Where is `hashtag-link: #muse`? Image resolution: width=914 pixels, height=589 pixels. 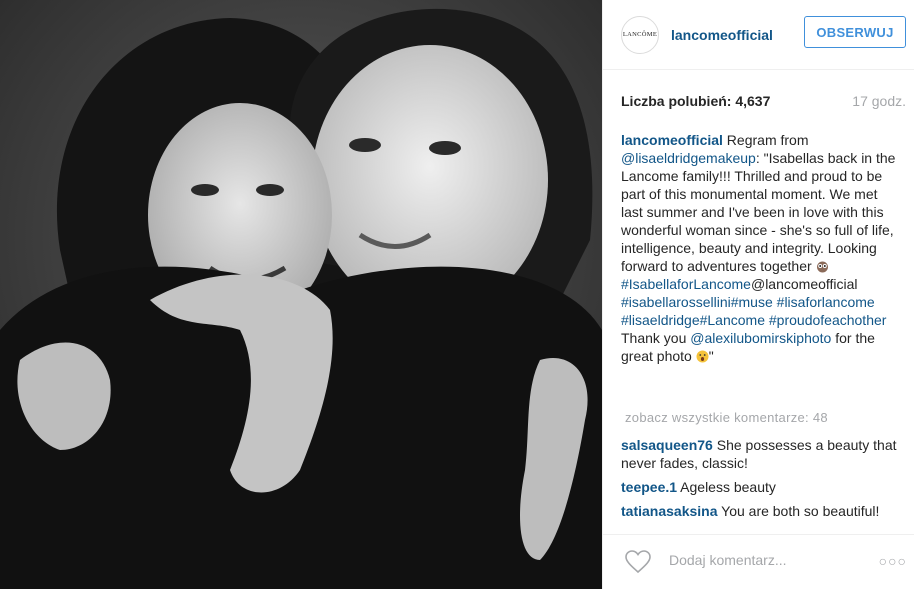 hashtag-link: #muse is located at coordinates (752, 302).